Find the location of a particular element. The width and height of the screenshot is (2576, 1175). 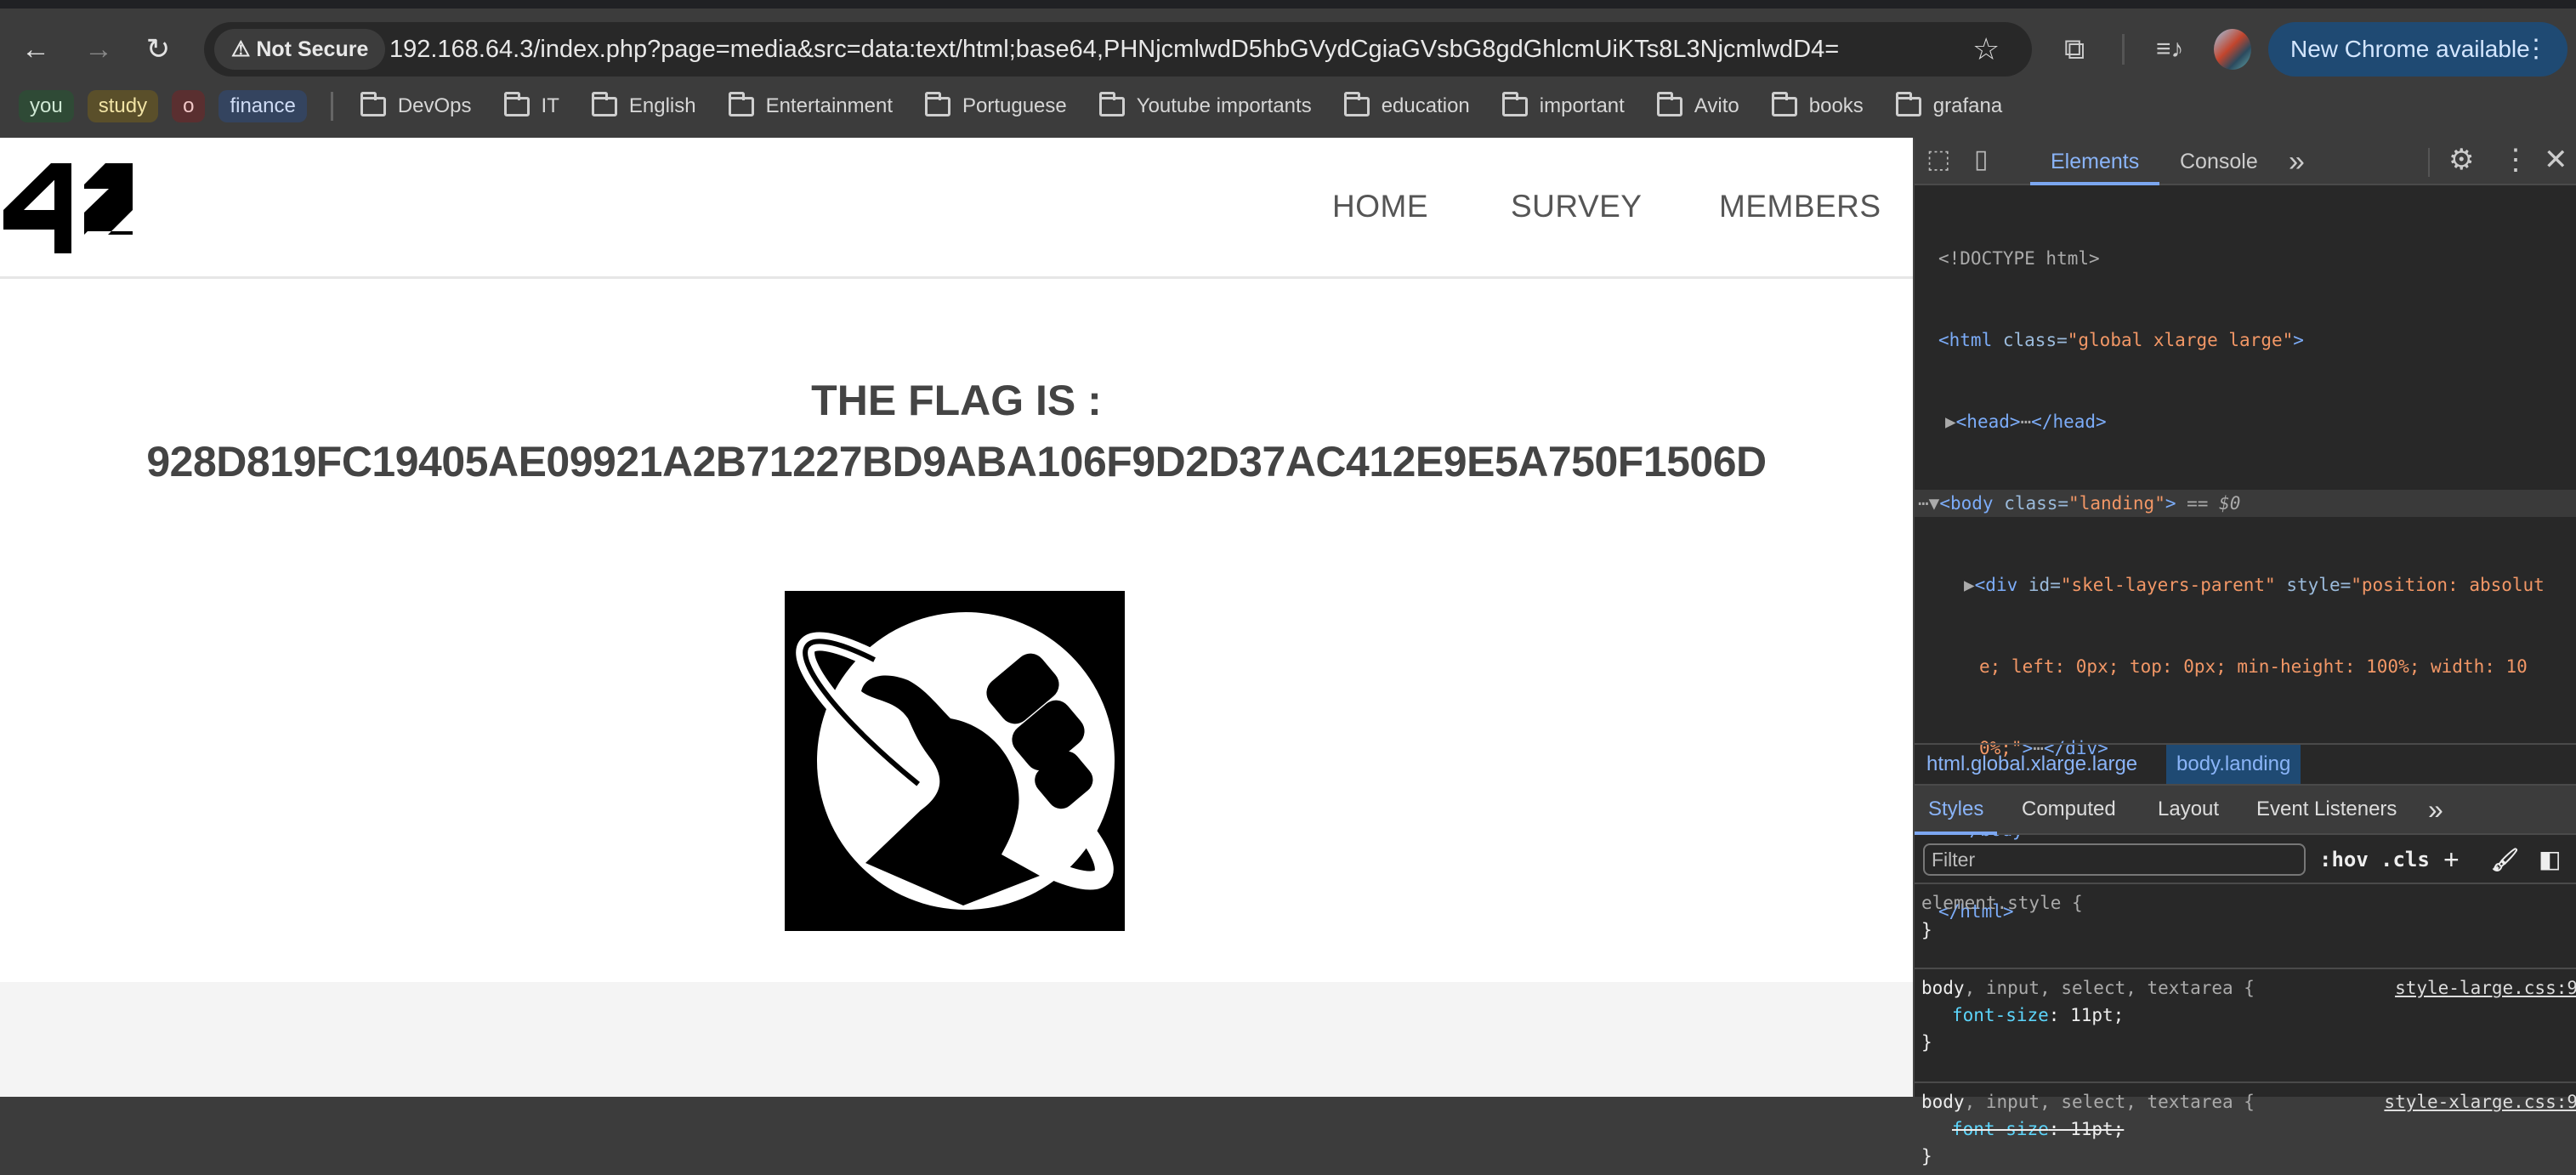

attr-value: "landing" is located at coordinates (2117, 503).